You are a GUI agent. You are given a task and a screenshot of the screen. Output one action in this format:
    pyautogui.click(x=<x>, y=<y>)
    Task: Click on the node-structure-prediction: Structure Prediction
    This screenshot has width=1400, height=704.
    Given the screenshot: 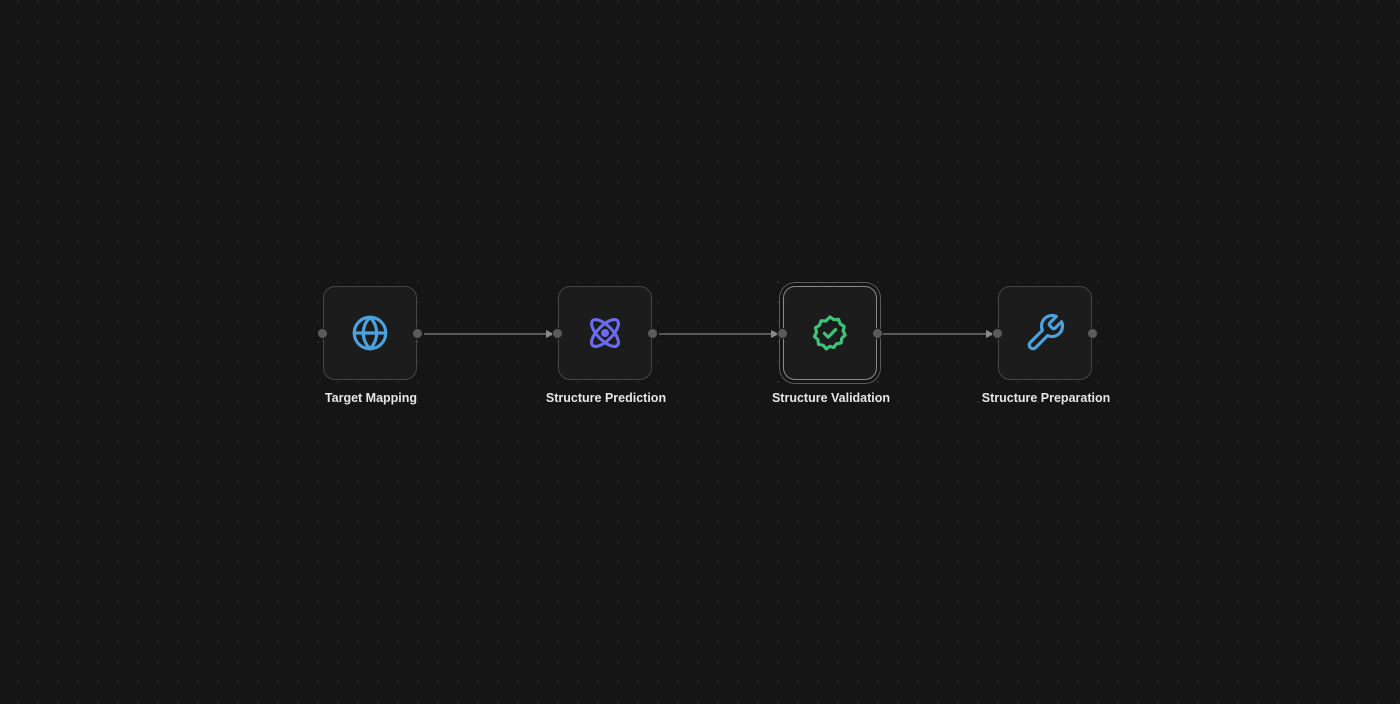 What is the action you would take?
    pyautogui.click(x=606, y=345)
    